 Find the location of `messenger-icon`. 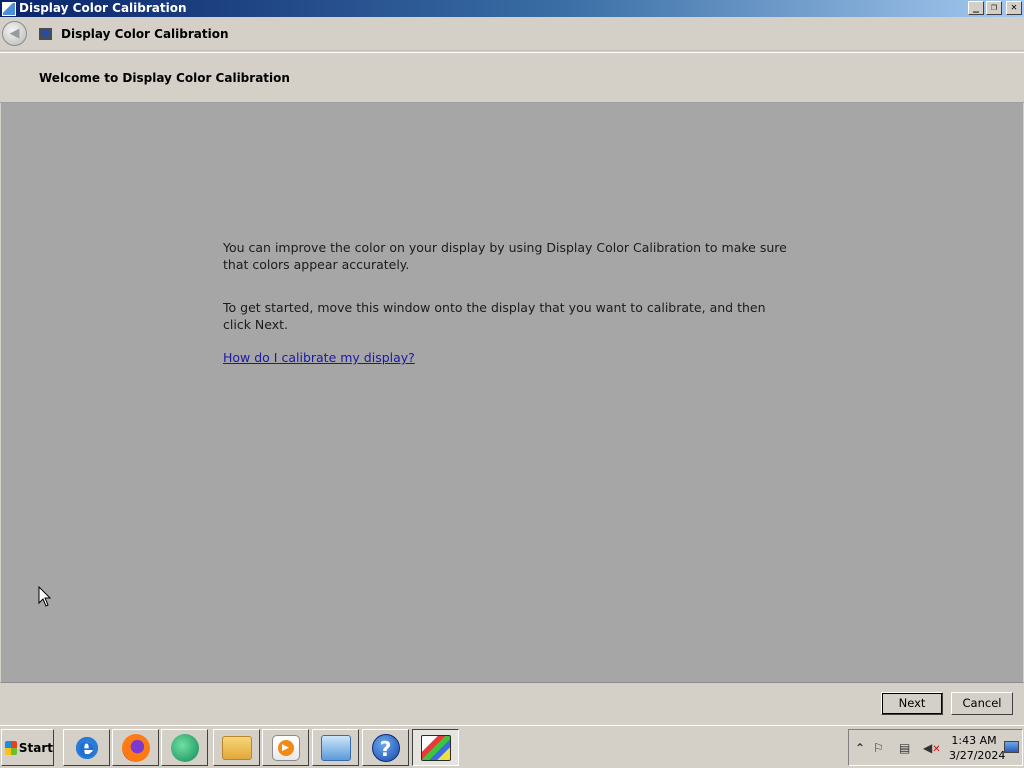

messenger-icon is located at coordinates (184, 747).